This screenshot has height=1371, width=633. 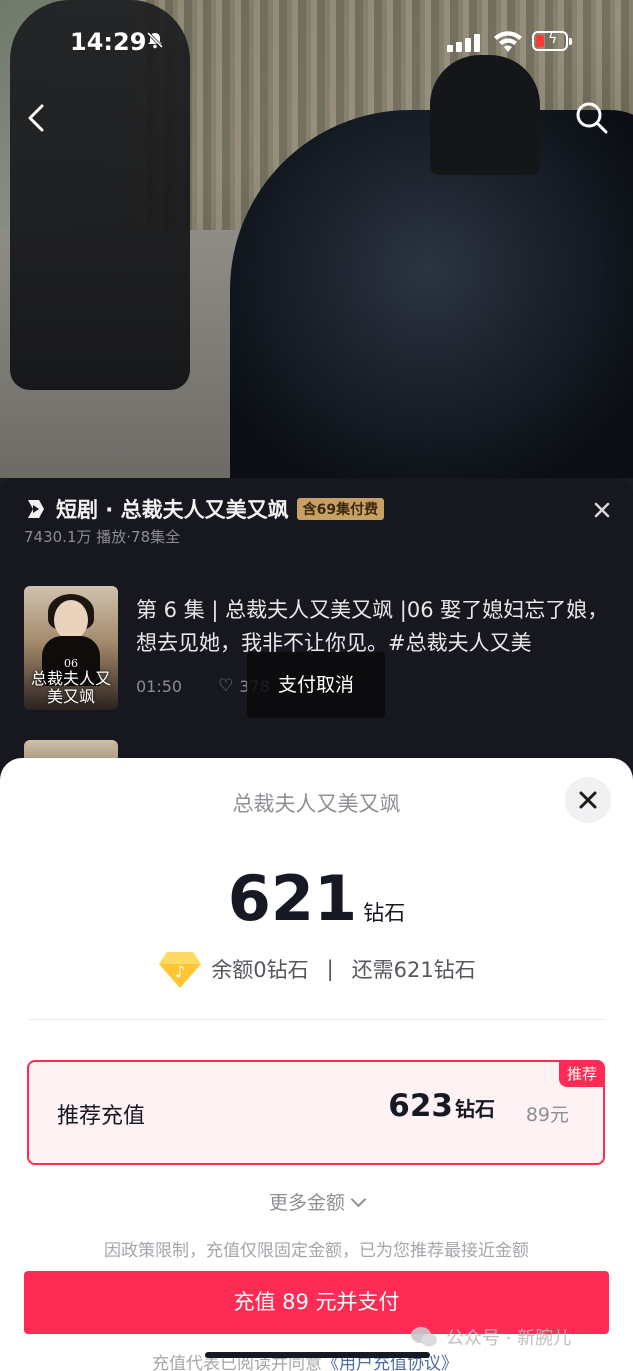 What do you see at coordinates (508, 41) in the screenshot?
I see `wifi-icon` at bounding box center [508, 41].